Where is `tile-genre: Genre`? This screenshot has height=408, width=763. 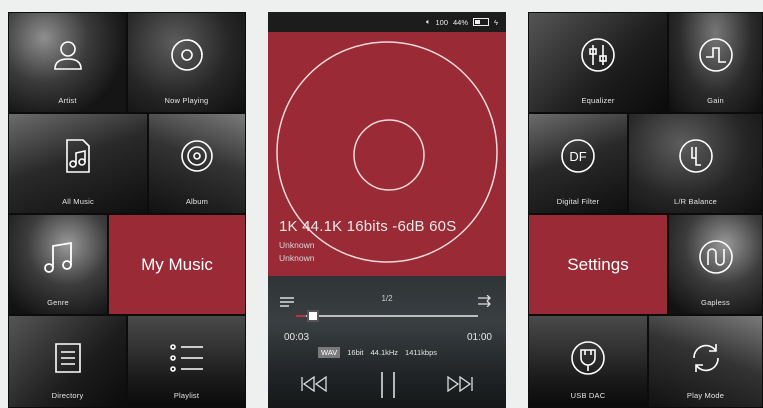
tile-genre: Genre is located at coordinates (58, 264).